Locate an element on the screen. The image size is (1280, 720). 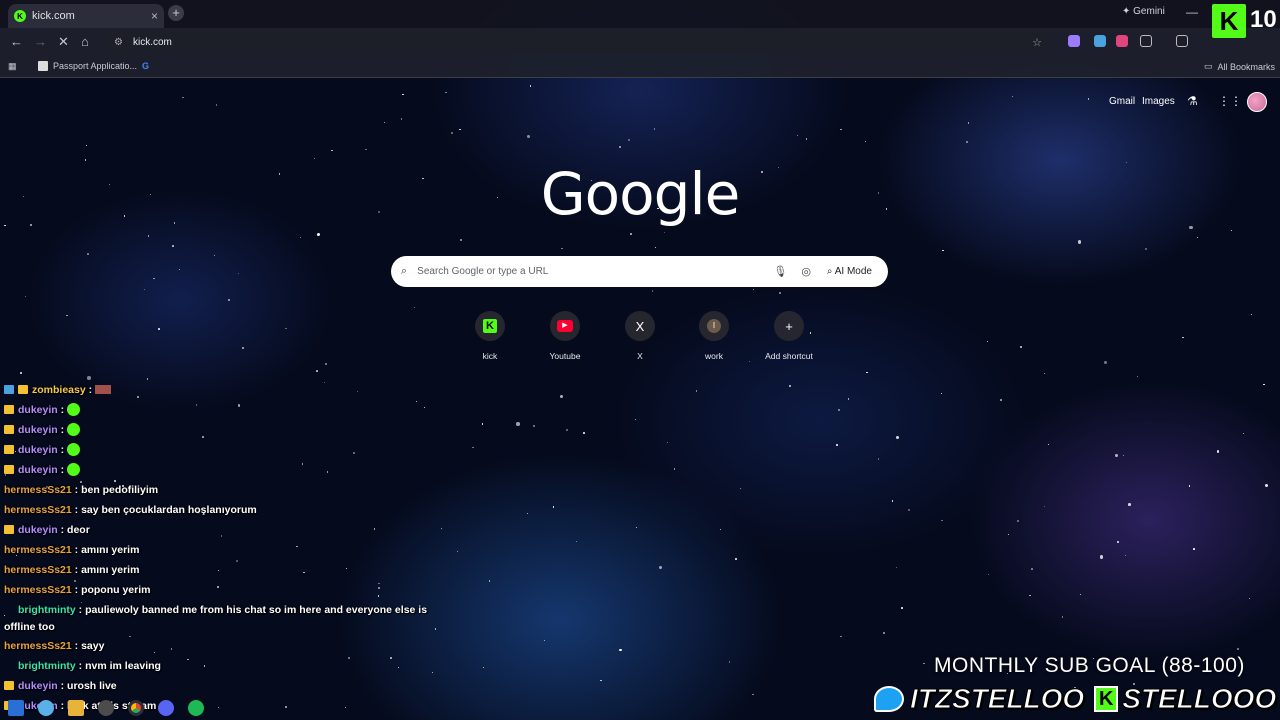
shortcut-x: X X is located at coordinates (640, 336).